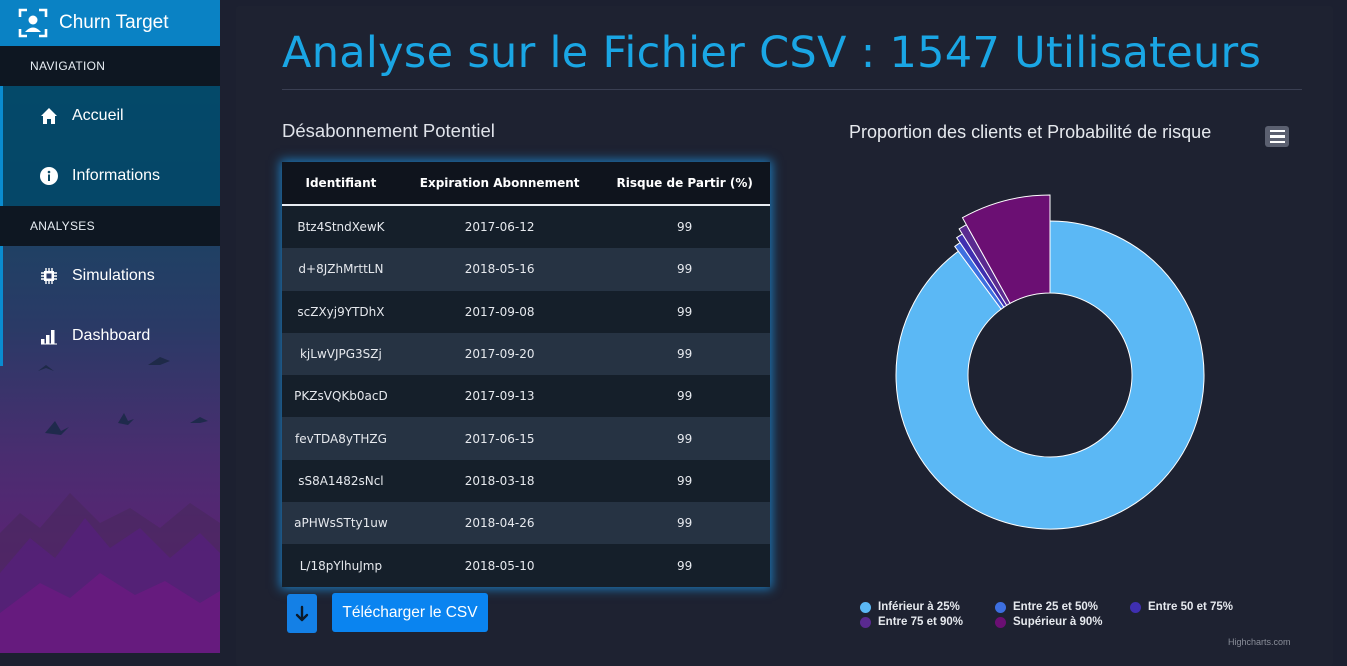  I want to click on table-row: L/18pYlhuJmp 2018-05-10 99, so click(526, 565).